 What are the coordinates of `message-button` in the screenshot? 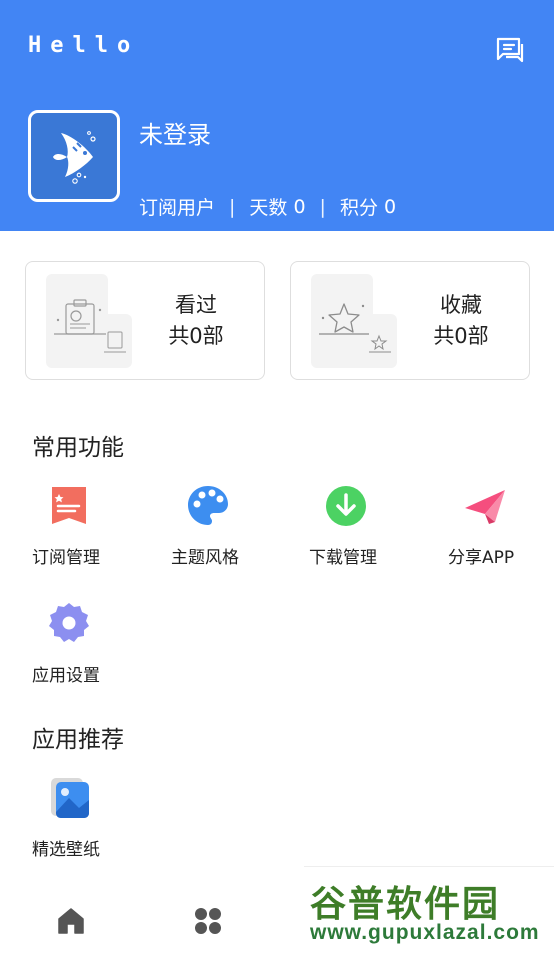 It's located at (510, 50).